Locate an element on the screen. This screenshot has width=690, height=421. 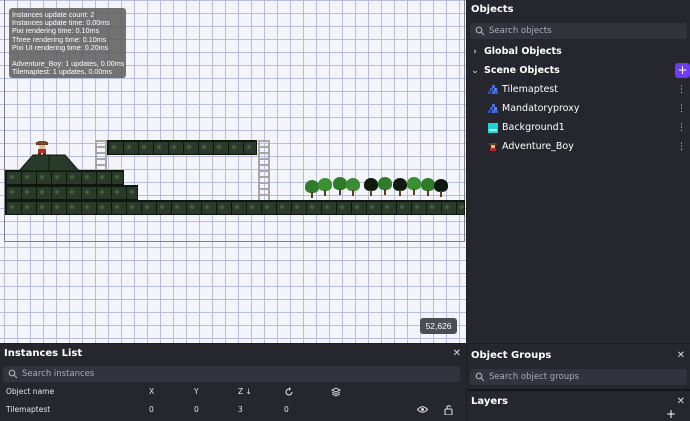
add-object-button: + is located at coordinates (682, 70).